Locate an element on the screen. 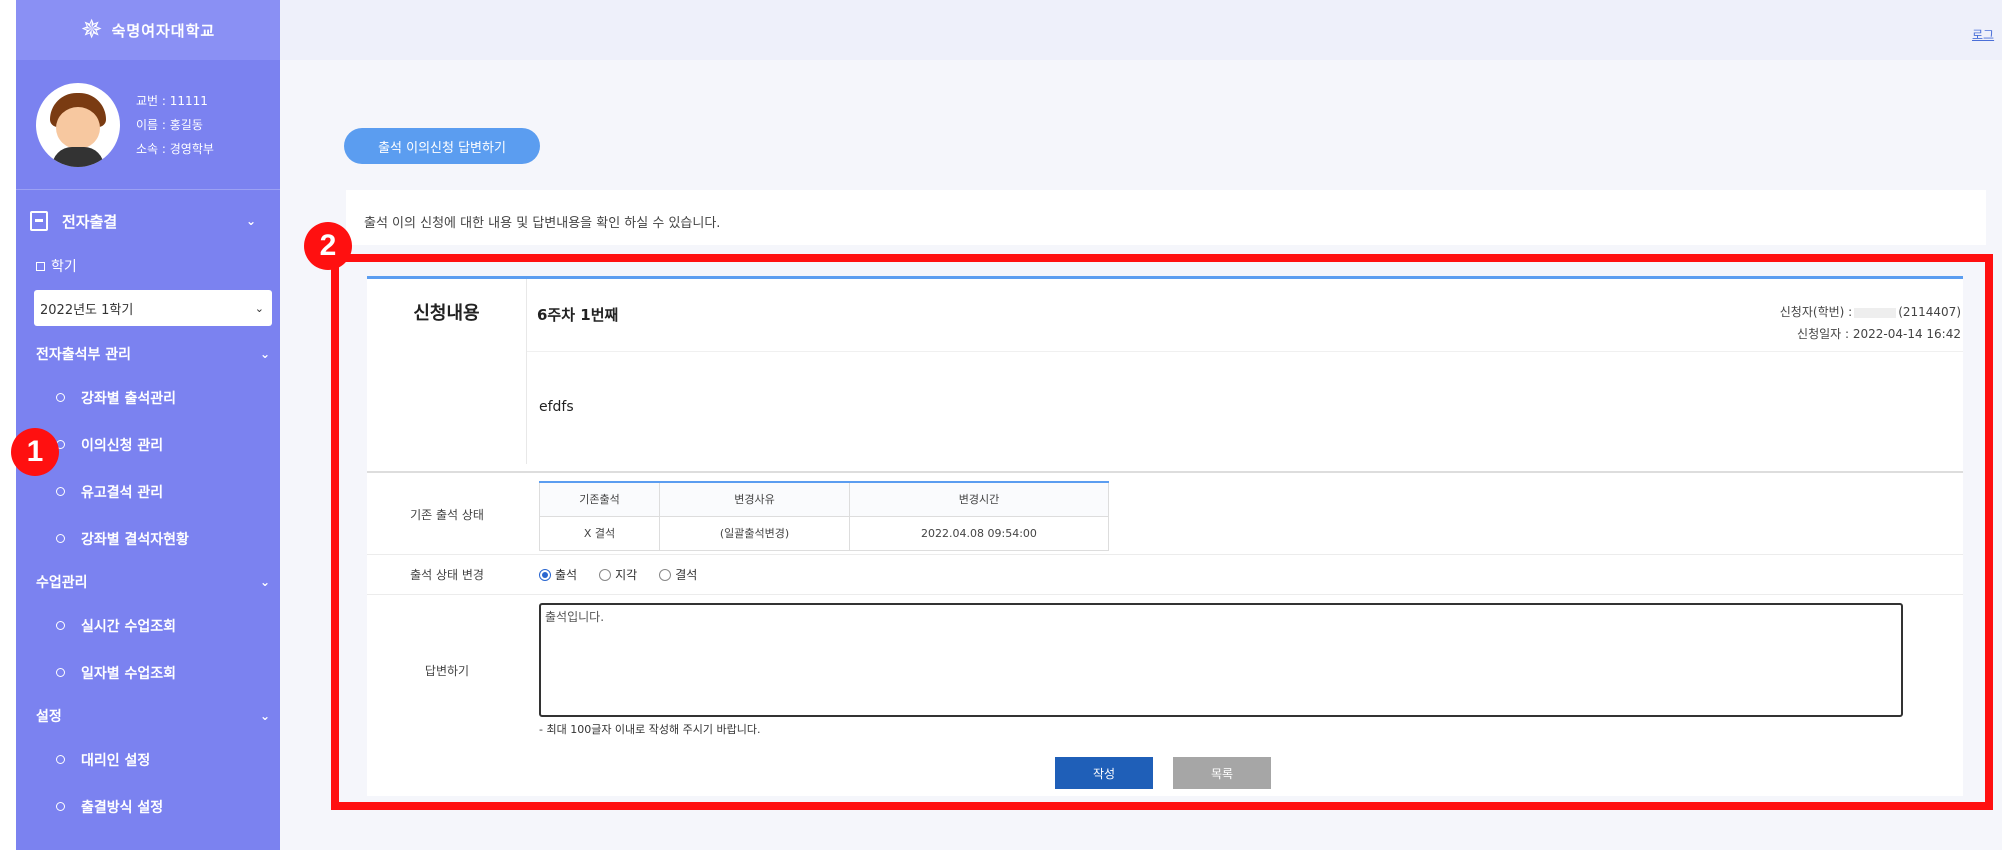  sidebar-item-absentee-status: 강좌별 결석자현황 is located at coordinates (148, 538).